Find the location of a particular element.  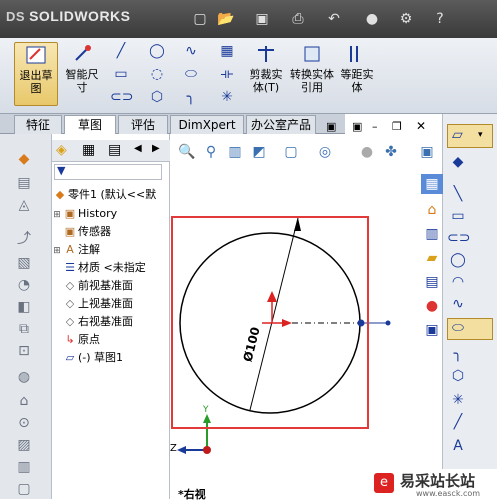

watermark-text: 易采站长站 is located at coordinates (438, 481).